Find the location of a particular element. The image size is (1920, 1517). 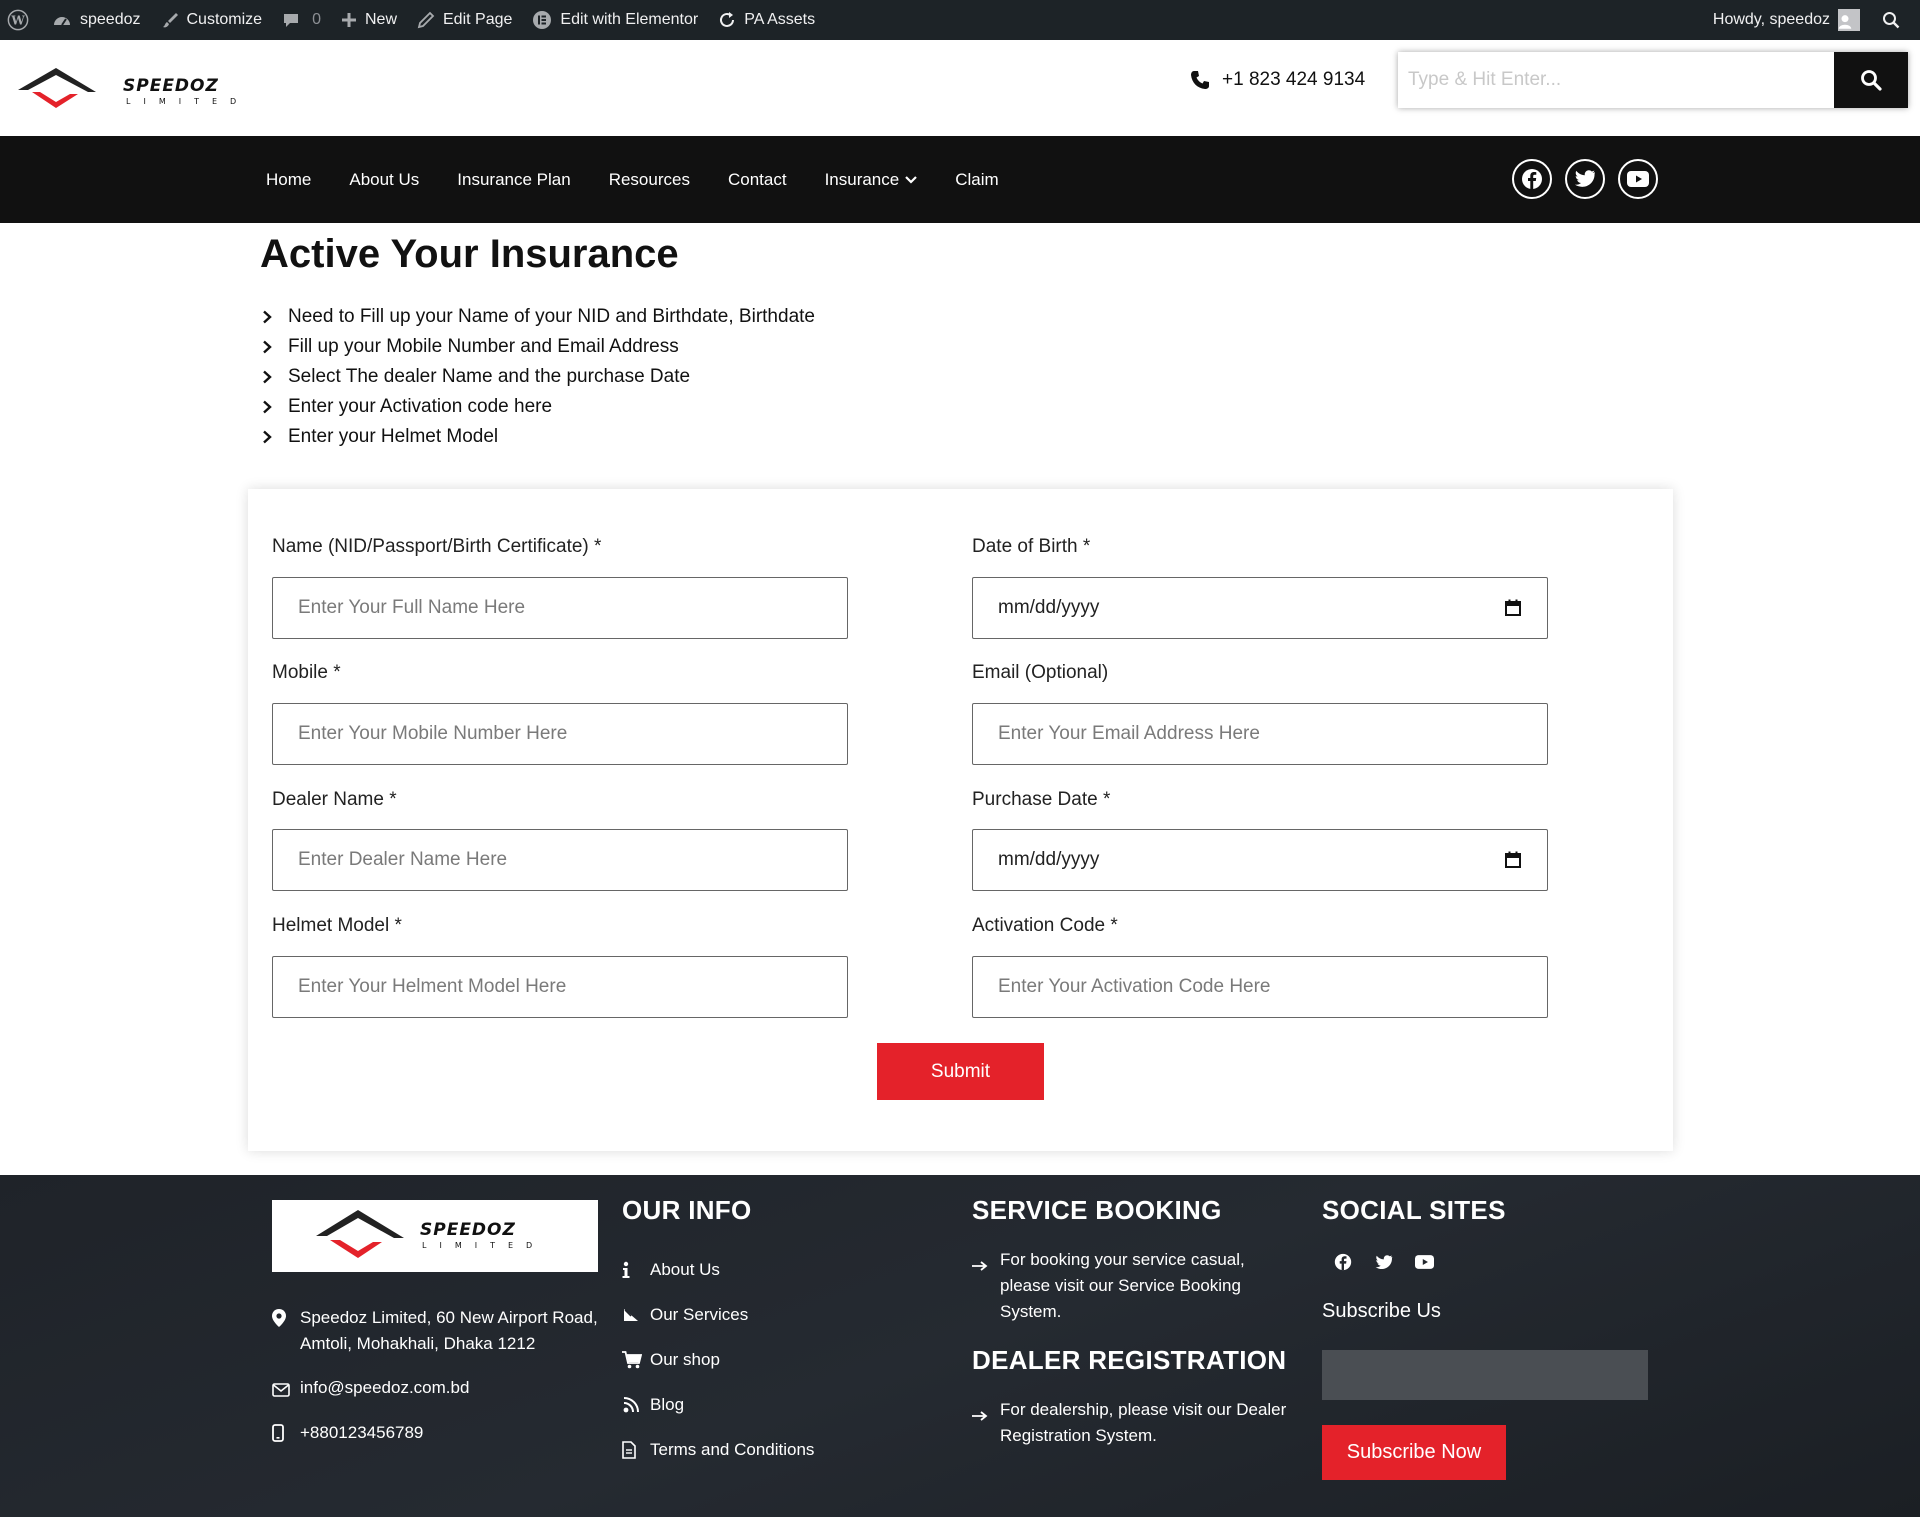

footer-social-links is located at coordinates (1383, 1262).